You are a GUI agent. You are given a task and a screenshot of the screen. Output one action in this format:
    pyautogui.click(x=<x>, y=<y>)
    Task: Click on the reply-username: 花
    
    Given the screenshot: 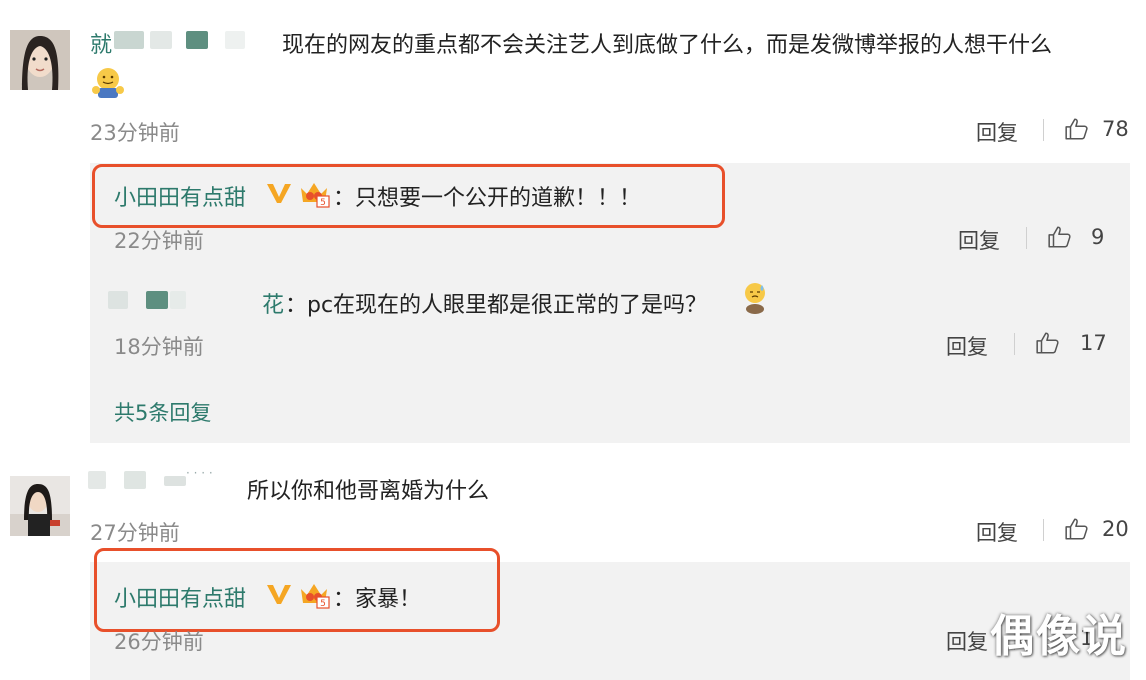 What is the action you would take?
    pyautogui.click(x=273, y=303)
    